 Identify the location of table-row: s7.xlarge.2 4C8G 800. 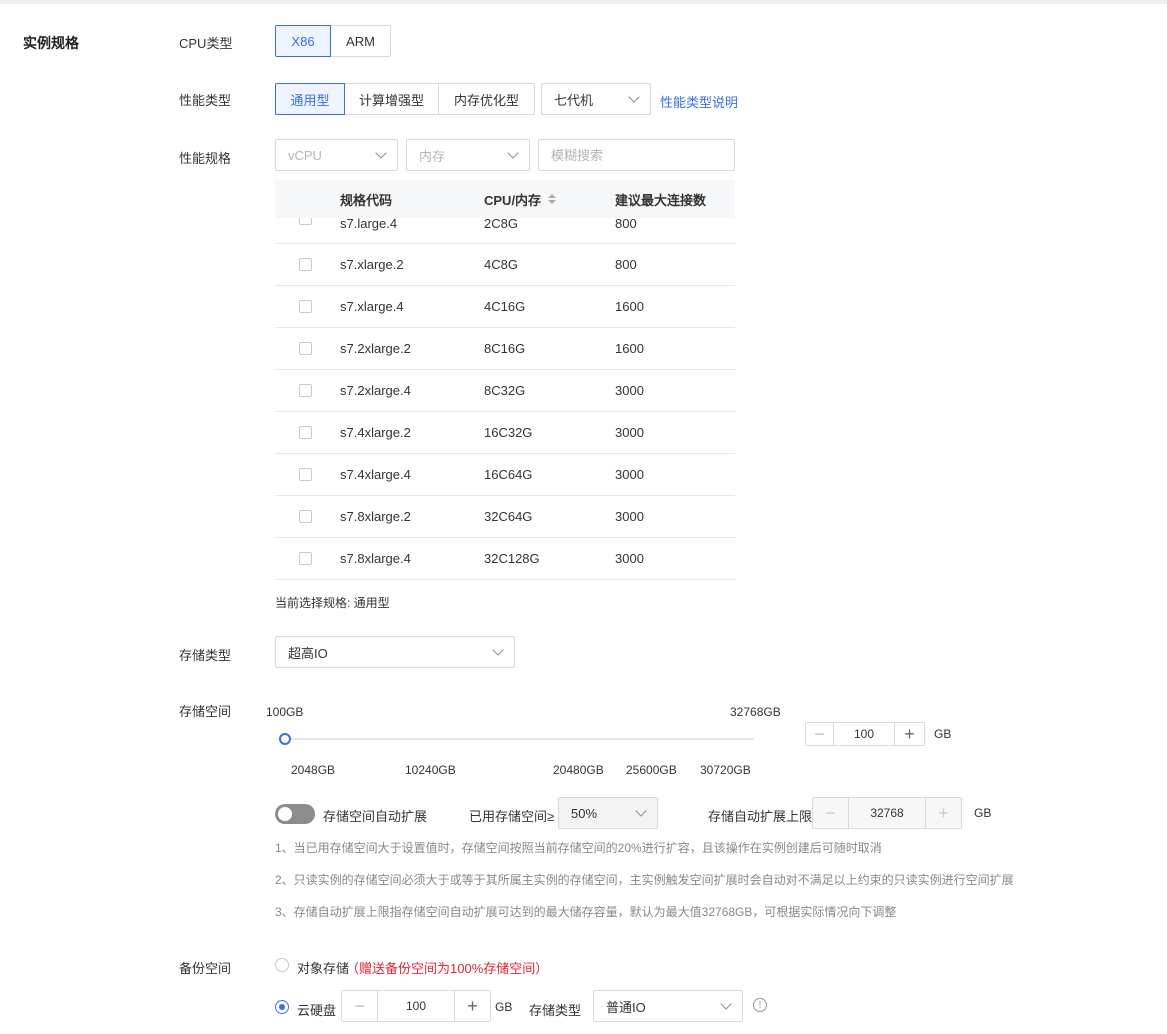
(505, 265).